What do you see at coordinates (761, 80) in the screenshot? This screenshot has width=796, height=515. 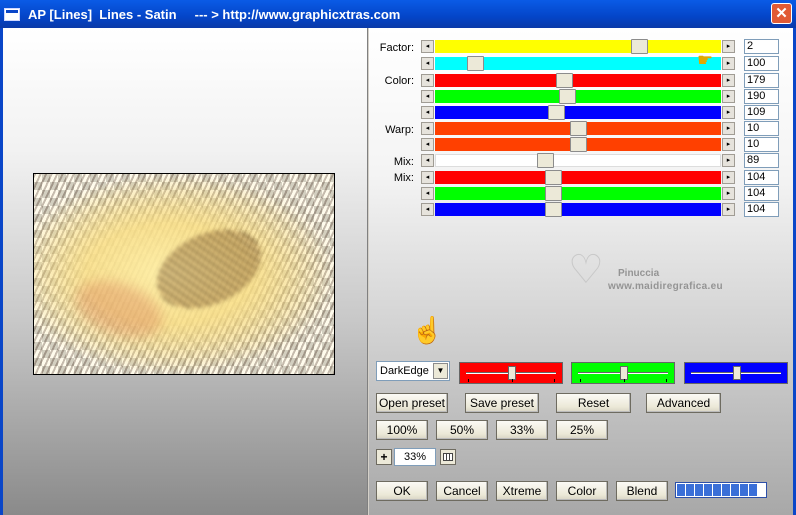 I see `param-value-field: 179` at bounding box center [761, 80].